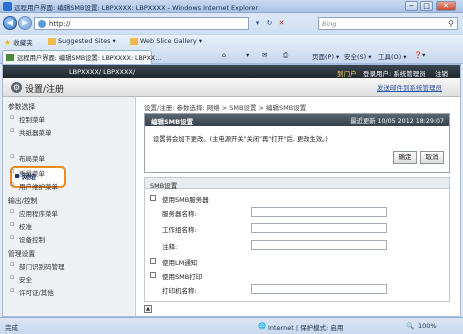 This screenshot has height=334, width=463. What do you see at coordinates (419, 55) in the screenshot?
I see `help-menu: ❓▾` at bounding box center [419, 55].